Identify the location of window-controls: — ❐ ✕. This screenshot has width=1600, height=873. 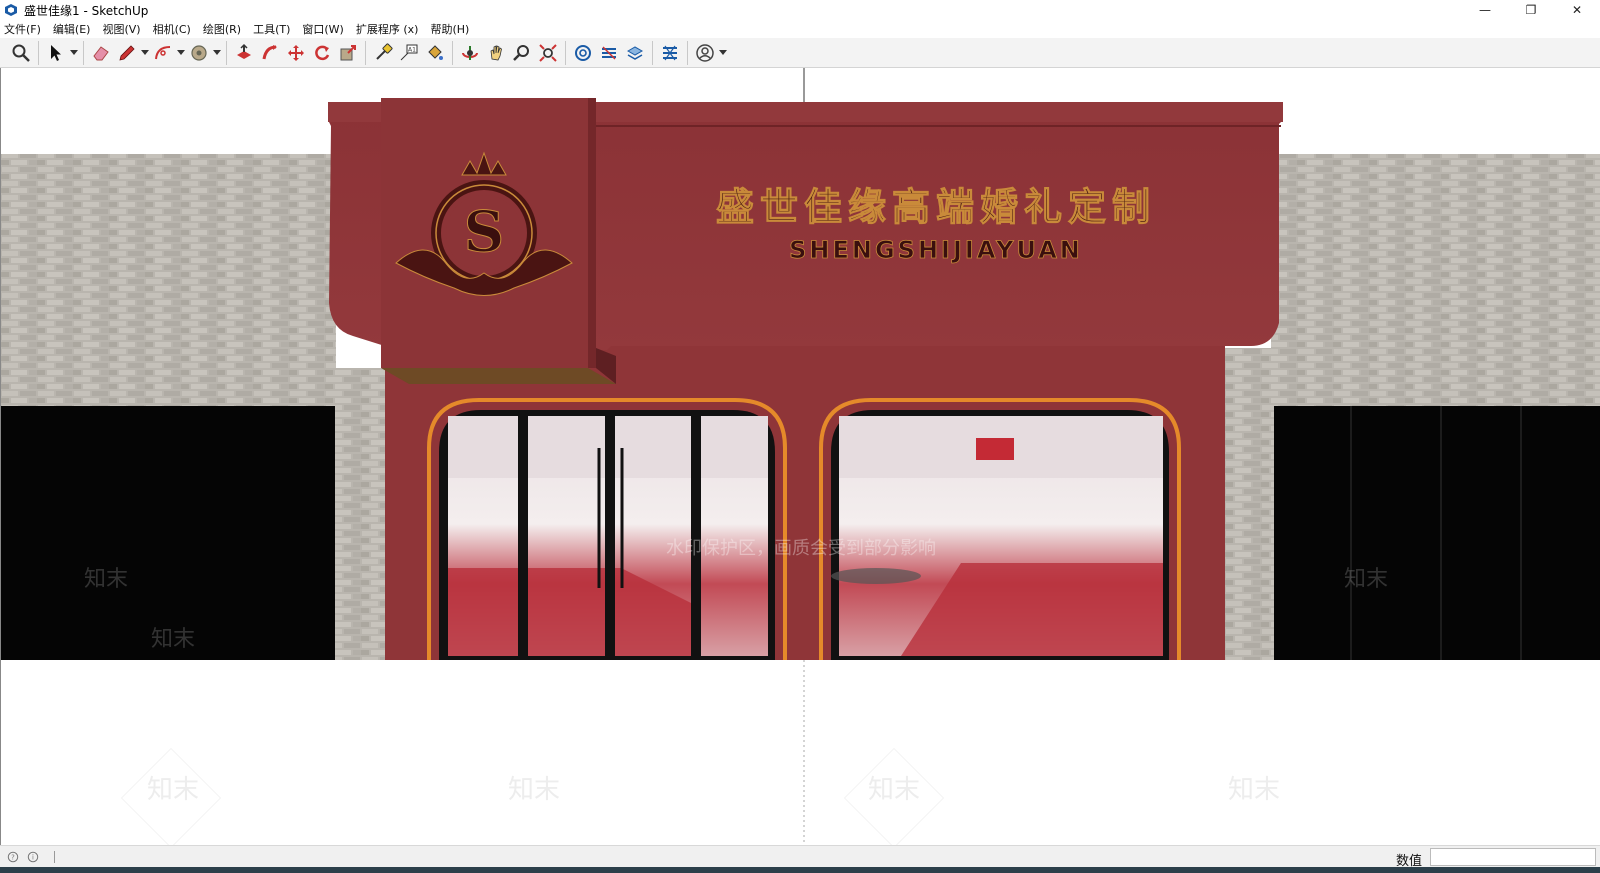
(1531, 10).